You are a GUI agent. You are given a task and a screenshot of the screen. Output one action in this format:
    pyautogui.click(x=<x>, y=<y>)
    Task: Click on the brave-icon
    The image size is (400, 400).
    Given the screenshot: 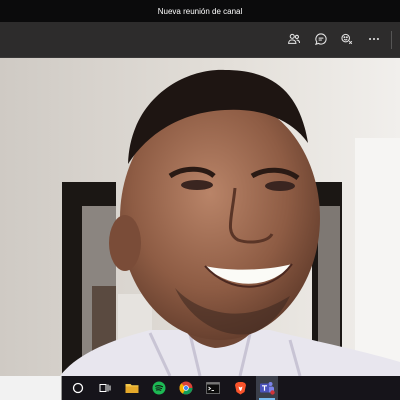 What is the action you would take?
    pyautogui.click(x=240, y=388)
    